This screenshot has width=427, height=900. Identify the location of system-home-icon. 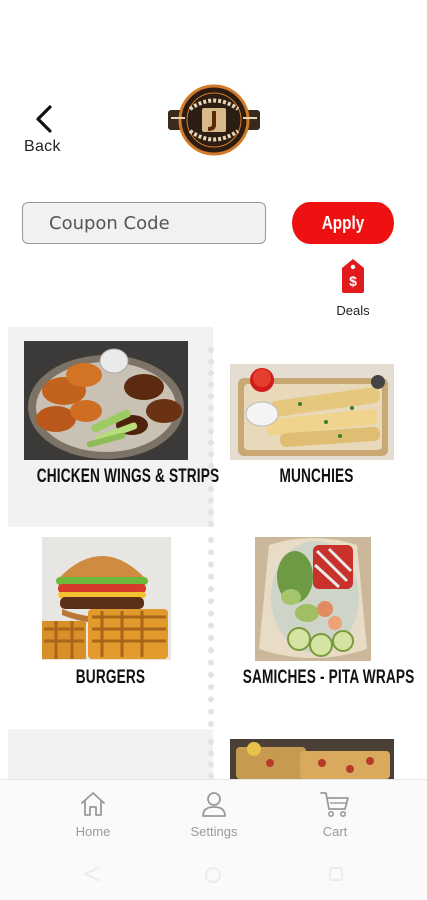
(213, 875).